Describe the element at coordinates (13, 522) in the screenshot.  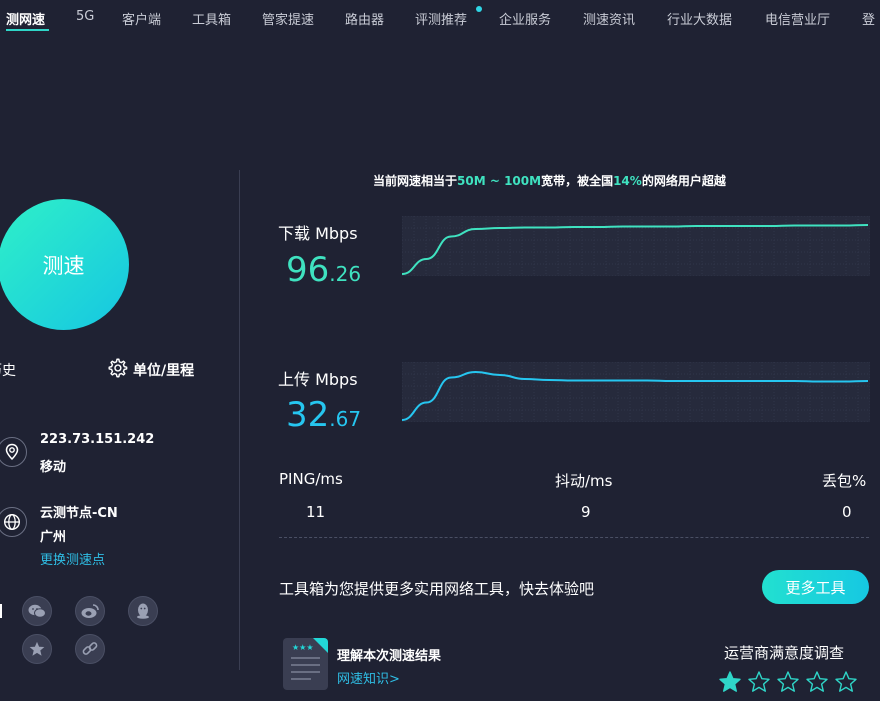
I see `globe-icon` at that location.